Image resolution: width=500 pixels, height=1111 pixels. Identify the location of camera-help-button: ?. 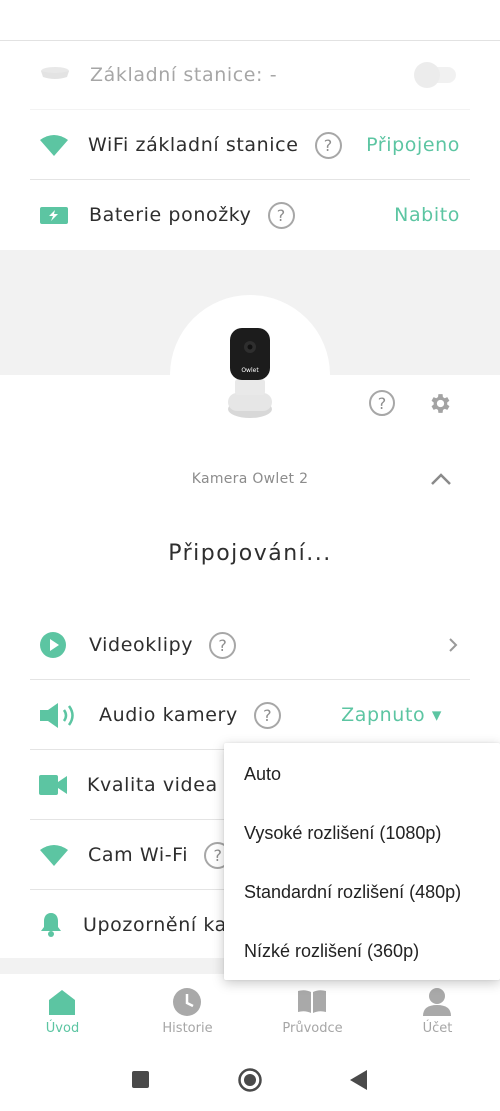
(382, 403).